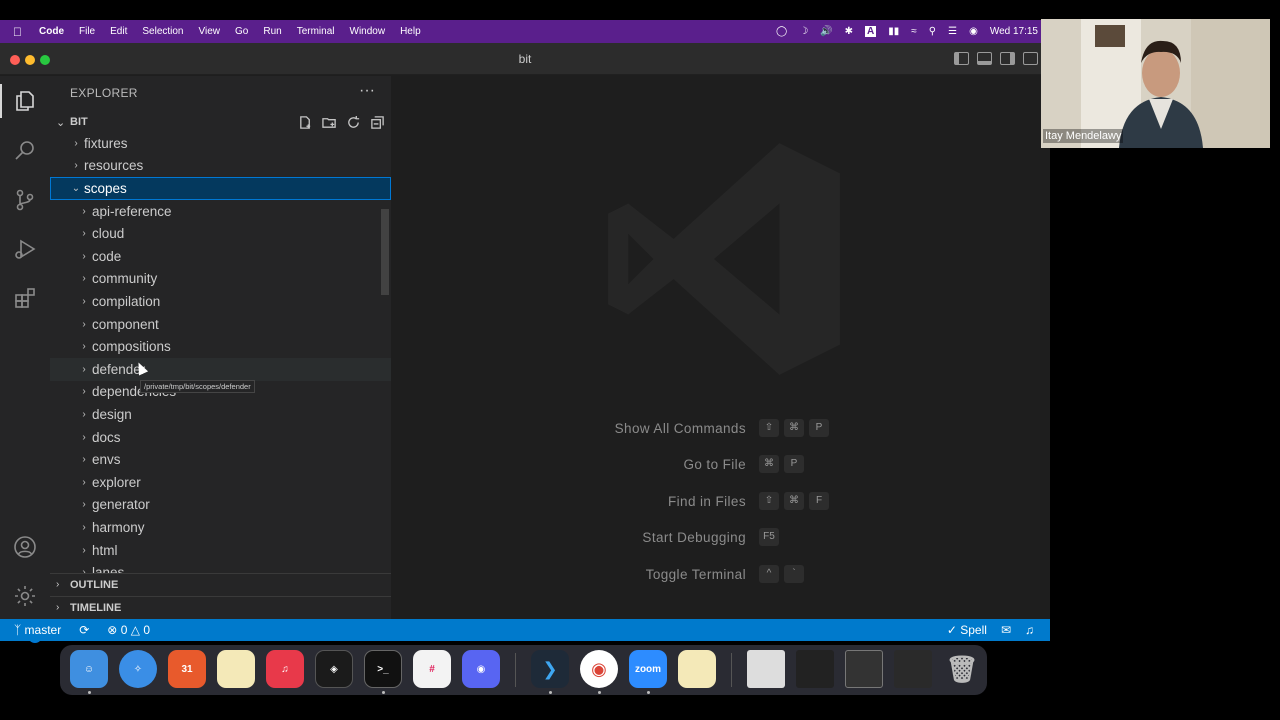  What do you see at coordinates (697, 669) in the screenshot?
I see `stickies-icon` at bounding box center [697, 669].